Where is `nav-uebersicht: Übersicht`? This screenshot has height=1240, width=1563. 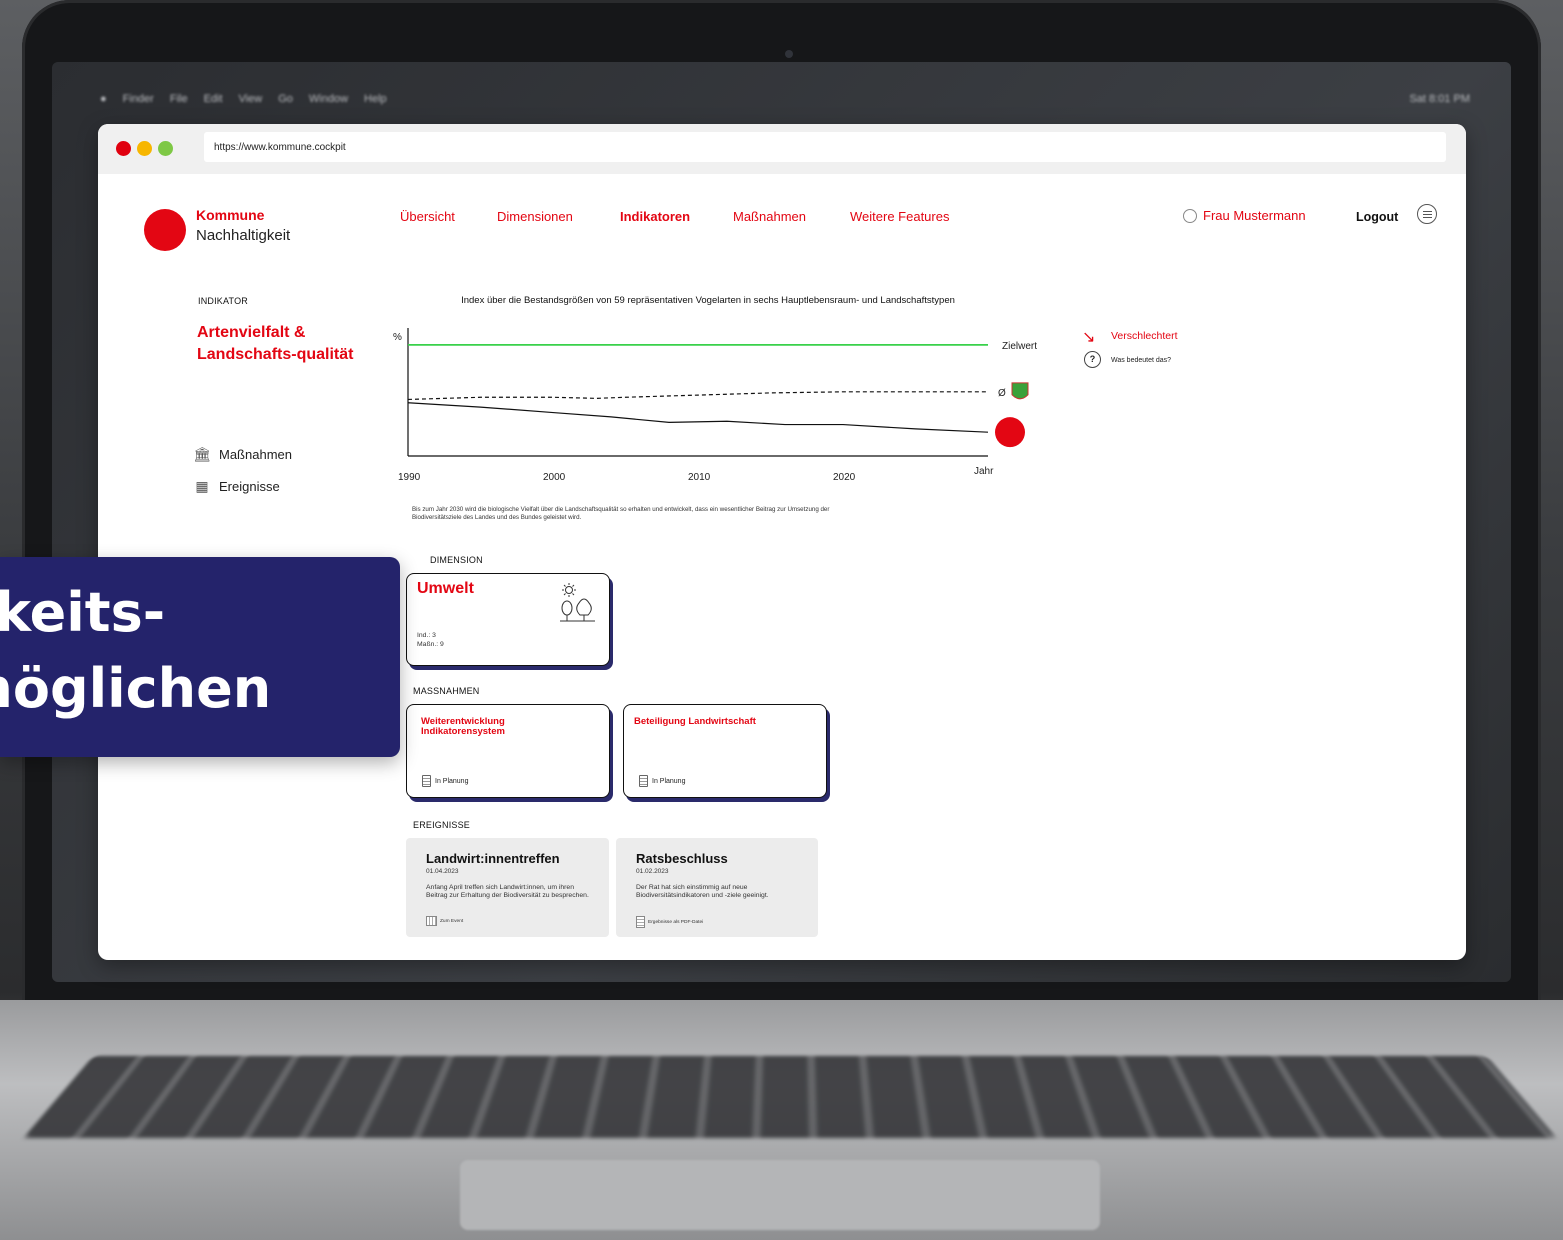 nav-uebersicht: Übersicht is located at coordinates (427, 216).